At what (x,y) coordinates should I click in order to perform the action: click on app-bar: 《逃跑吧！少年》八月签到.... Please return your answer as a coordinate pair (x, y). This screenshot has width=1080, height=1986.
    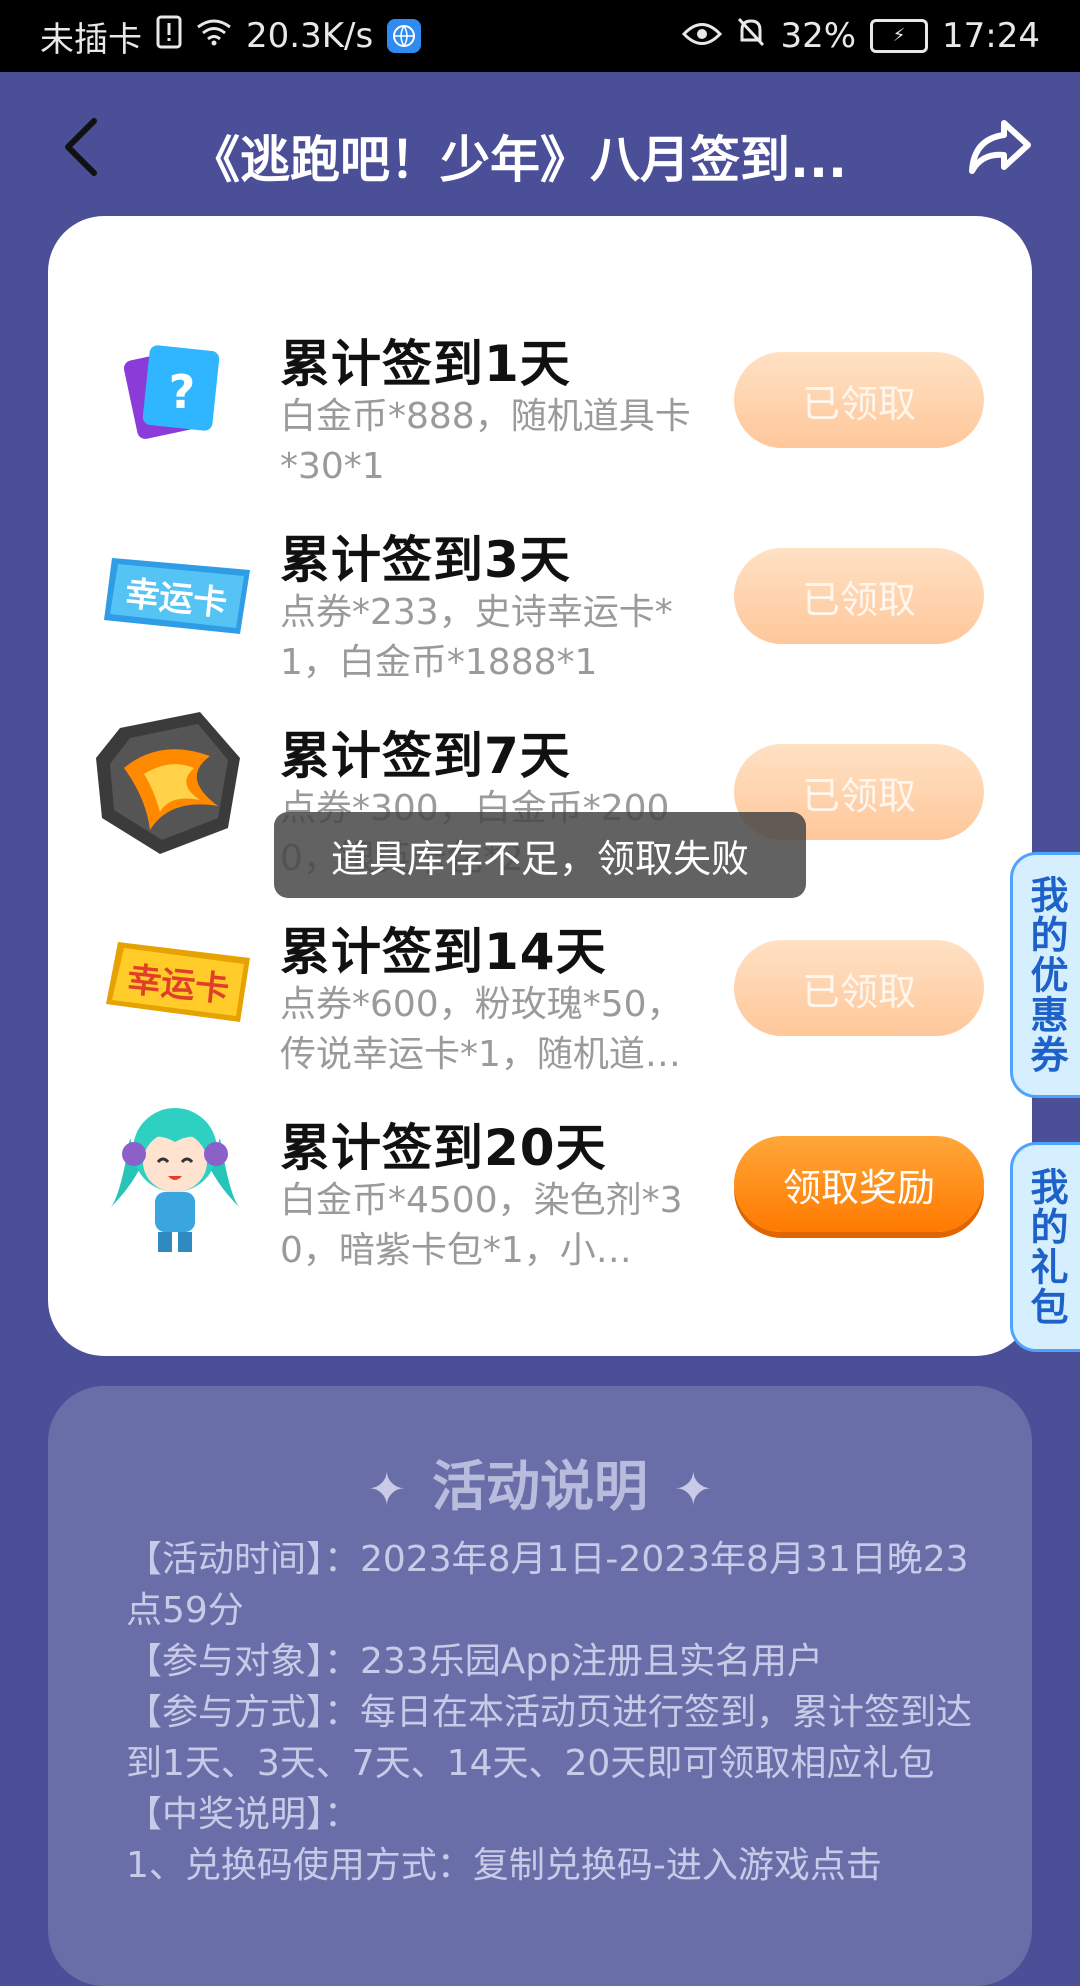
    Looking at the image, I should click on (540, 147).